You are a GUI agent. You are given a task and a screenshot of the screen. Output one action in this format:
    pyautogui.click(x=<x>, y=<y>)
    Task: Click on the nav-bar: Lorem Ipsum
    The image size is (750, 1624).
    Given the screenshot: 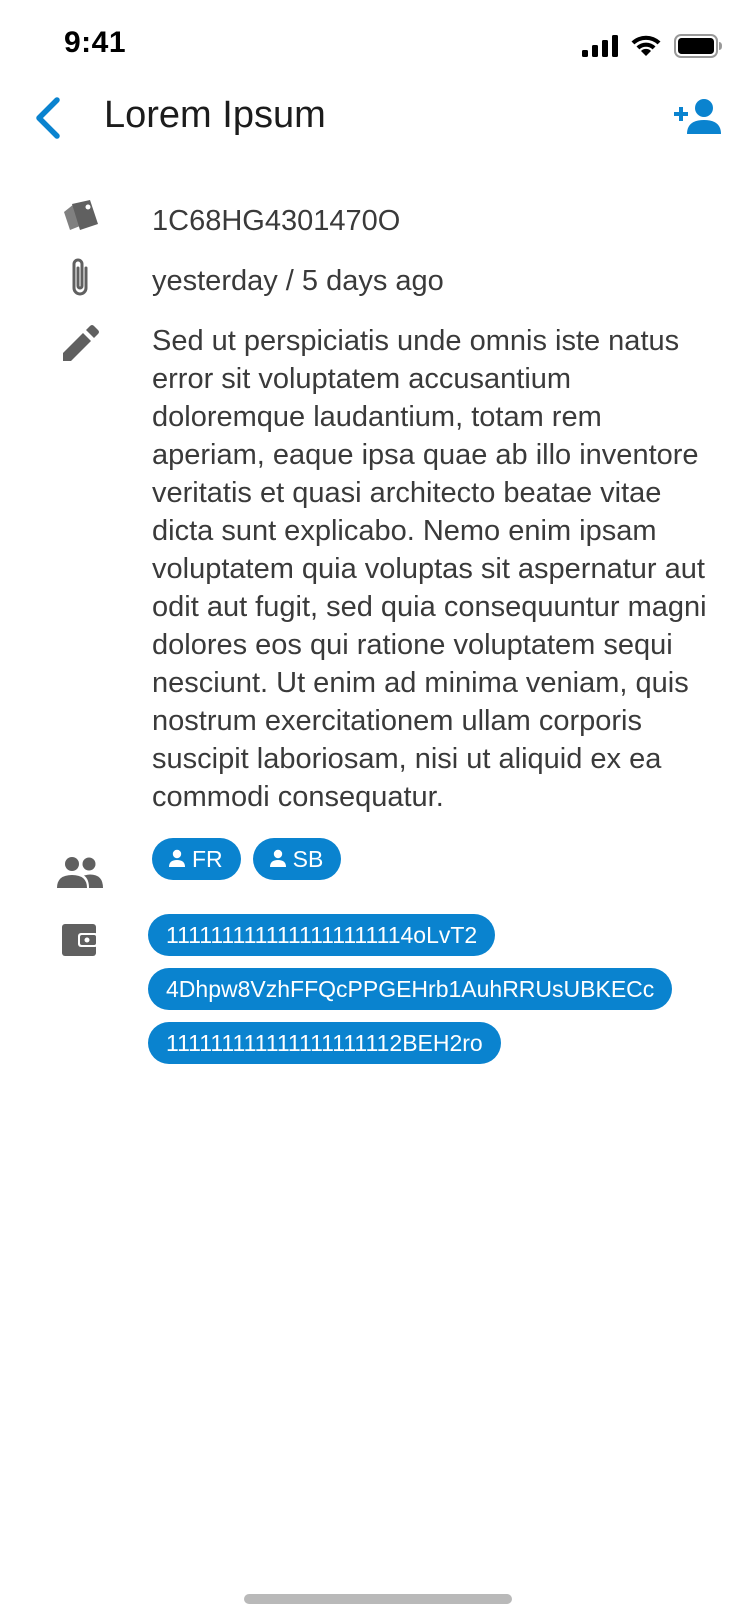 What is the action you would take?
    pyautogui.click(x=375, y=120)
    